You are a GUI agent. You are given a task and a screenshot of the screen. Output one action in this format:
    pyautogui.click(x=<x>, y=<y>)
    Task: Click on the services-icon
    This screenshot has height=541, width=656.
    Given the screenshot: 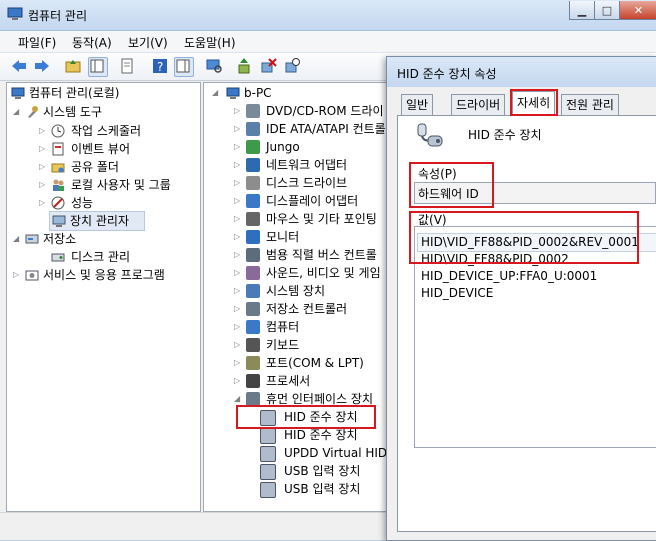 What is the action you would take?
    pyautogui.click(x=32, y=275)
    